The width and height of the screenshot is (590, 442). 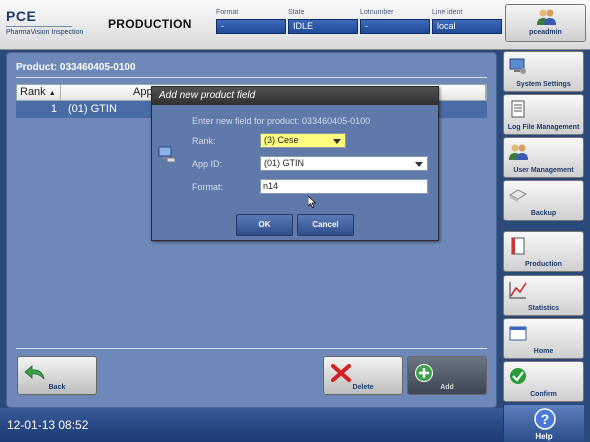 What do you see at coordinates (264, 225) in the screenshot?
I see `ok-button: OK` at bounding box center [264, 225].